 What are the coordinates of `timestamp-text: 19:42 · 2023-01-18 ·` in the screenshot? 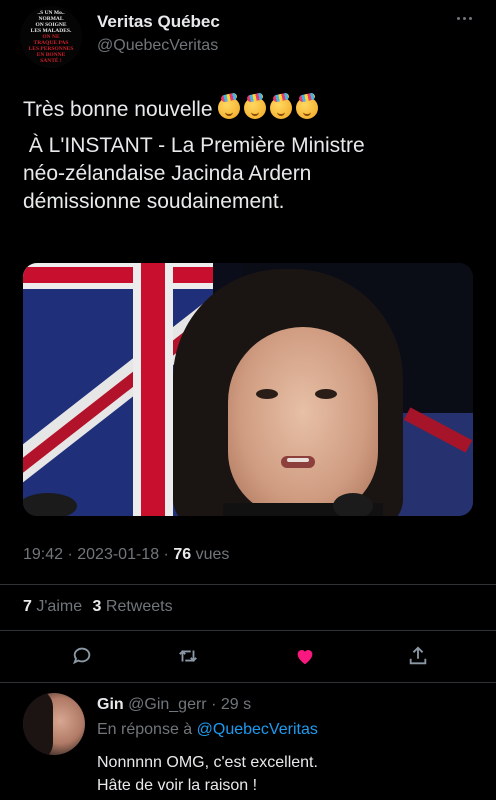 It's located at (98, 554).